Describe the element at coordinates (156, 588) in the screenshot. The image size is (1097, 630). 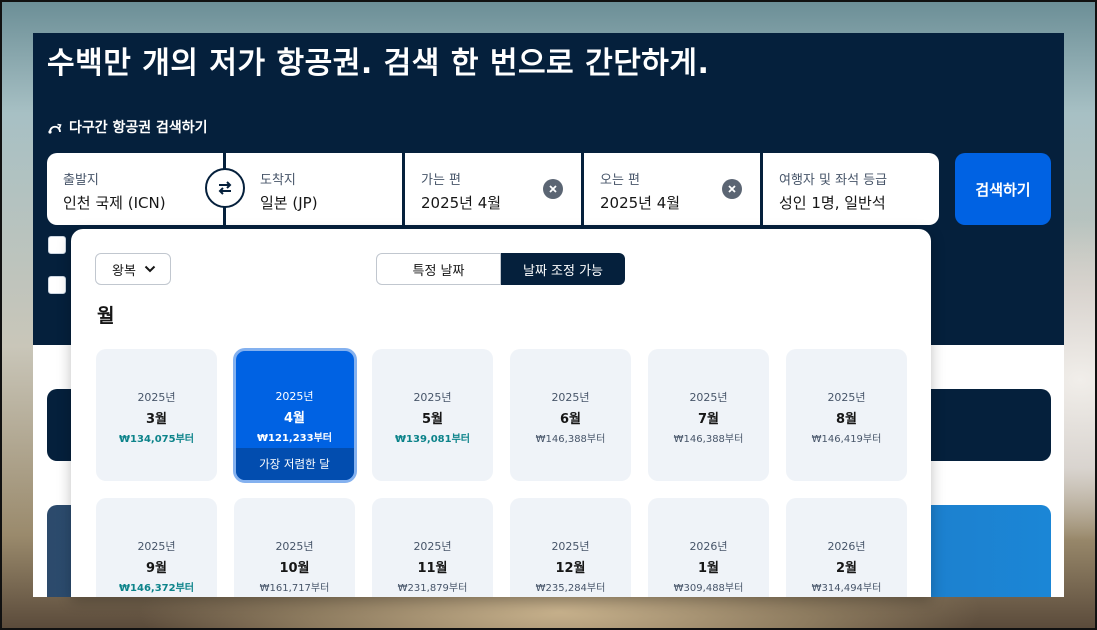
I see `month-card-price: ₩146,372부터` at that location.